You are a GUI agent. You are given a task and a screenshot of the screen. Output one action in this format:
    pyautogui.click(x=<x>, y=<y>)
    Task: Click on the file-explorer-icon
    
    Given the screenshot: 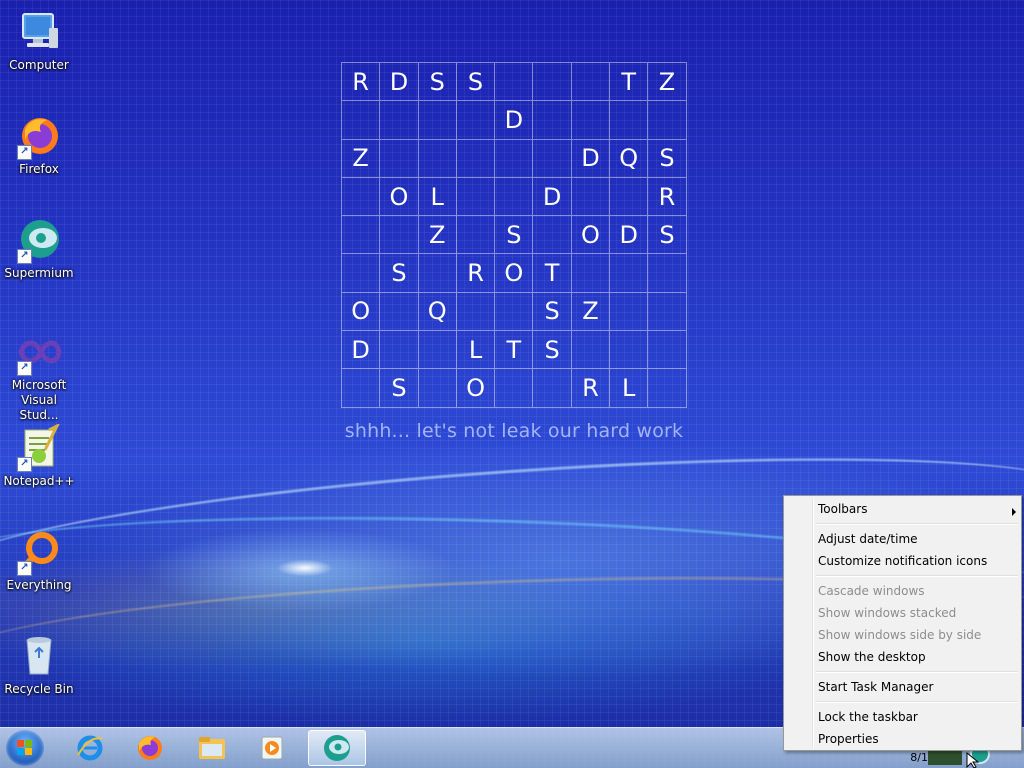 What is the action you would take?
    pyautogui.click(x=212, y=748)
    